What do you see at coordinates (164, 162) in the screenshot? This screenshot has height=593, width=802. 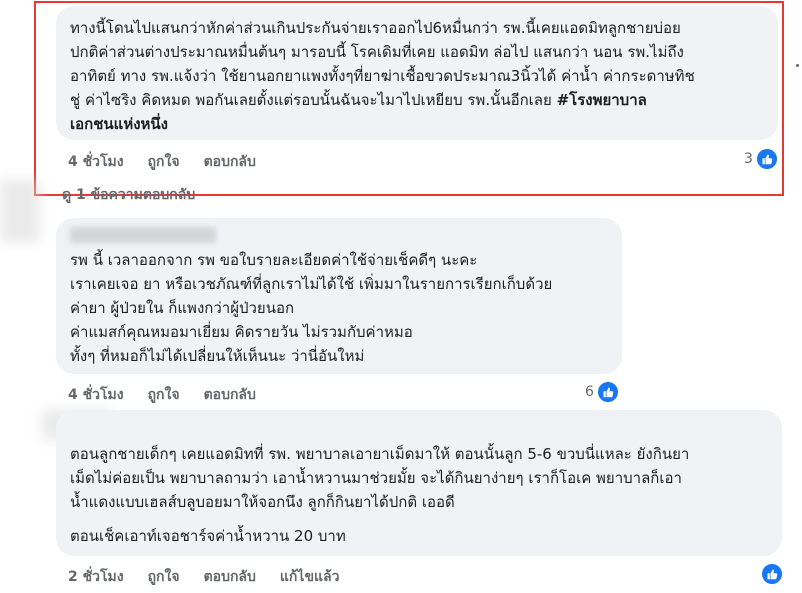 I see `comment-1-like-button: ถูกใจ` at bounding box center [164, 162].